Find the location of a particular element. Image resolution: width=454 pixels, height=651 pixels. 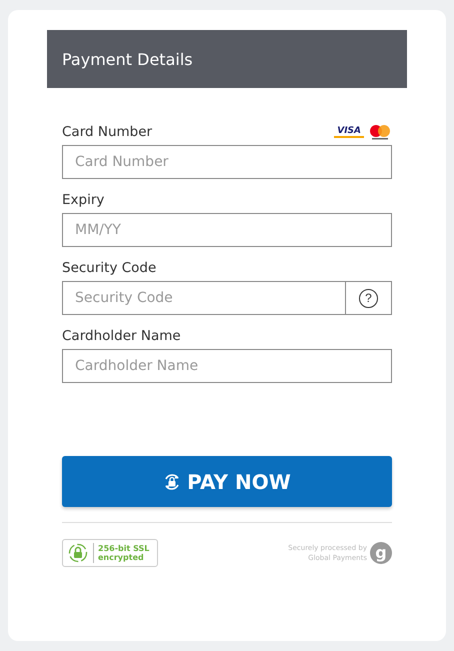

visa-logo: VISA is located at coordinates (349, 132).